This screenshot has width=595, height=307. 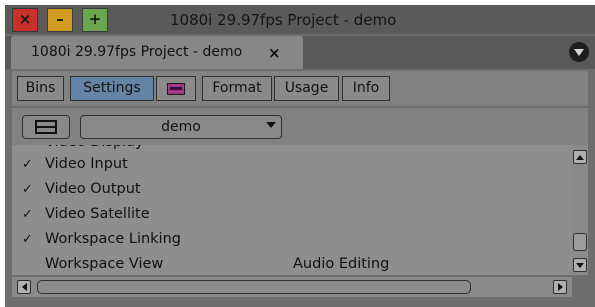 I want to click on chevron-down-icon, so click(x=579, y=52).